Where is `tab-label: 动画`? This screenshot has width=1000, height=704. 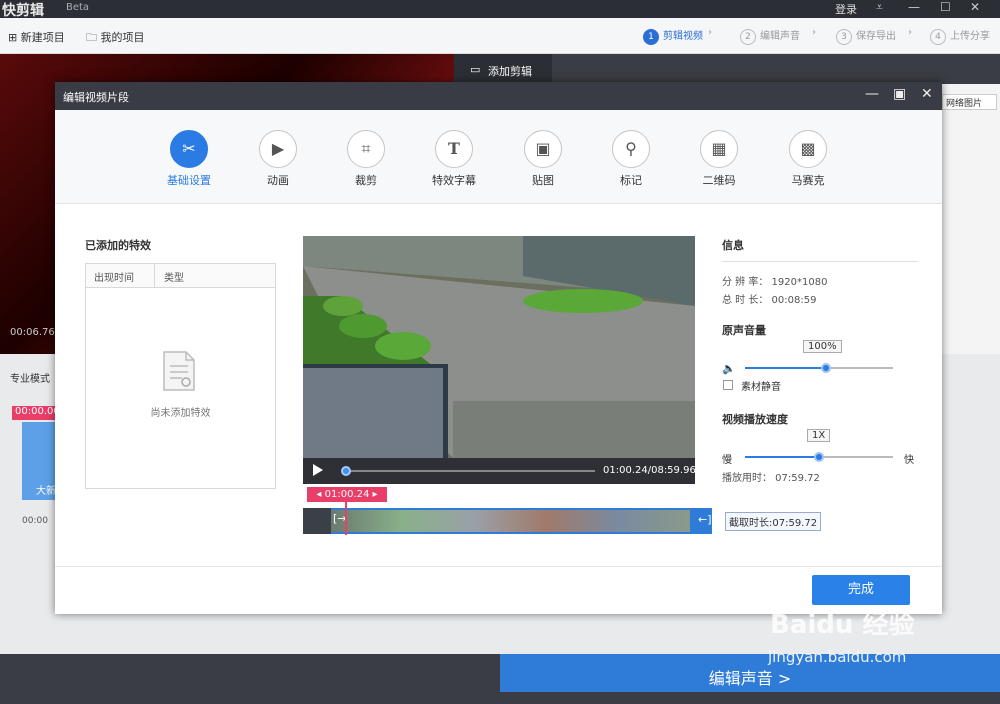
tab-label: 动画 is located at coordinates (278, 180).